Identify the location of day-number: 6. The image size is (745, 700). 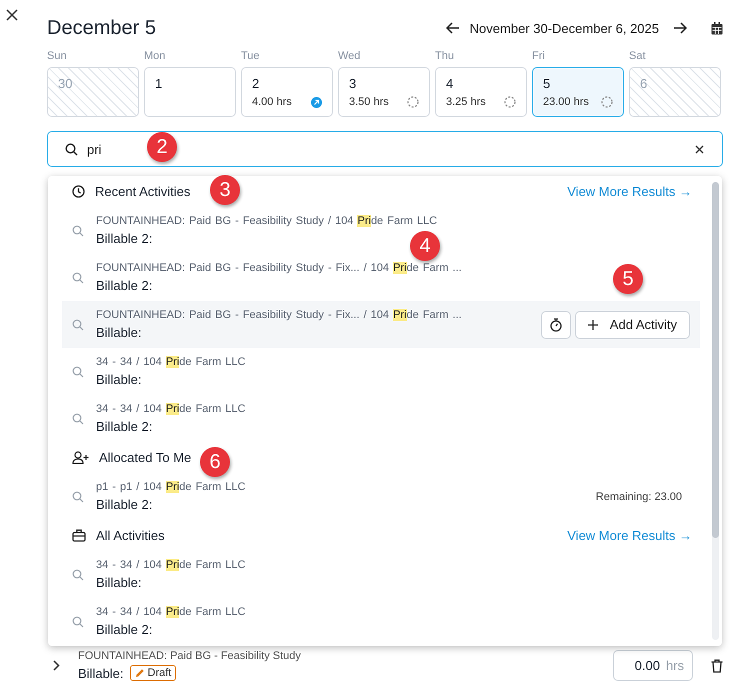
(644, 83).